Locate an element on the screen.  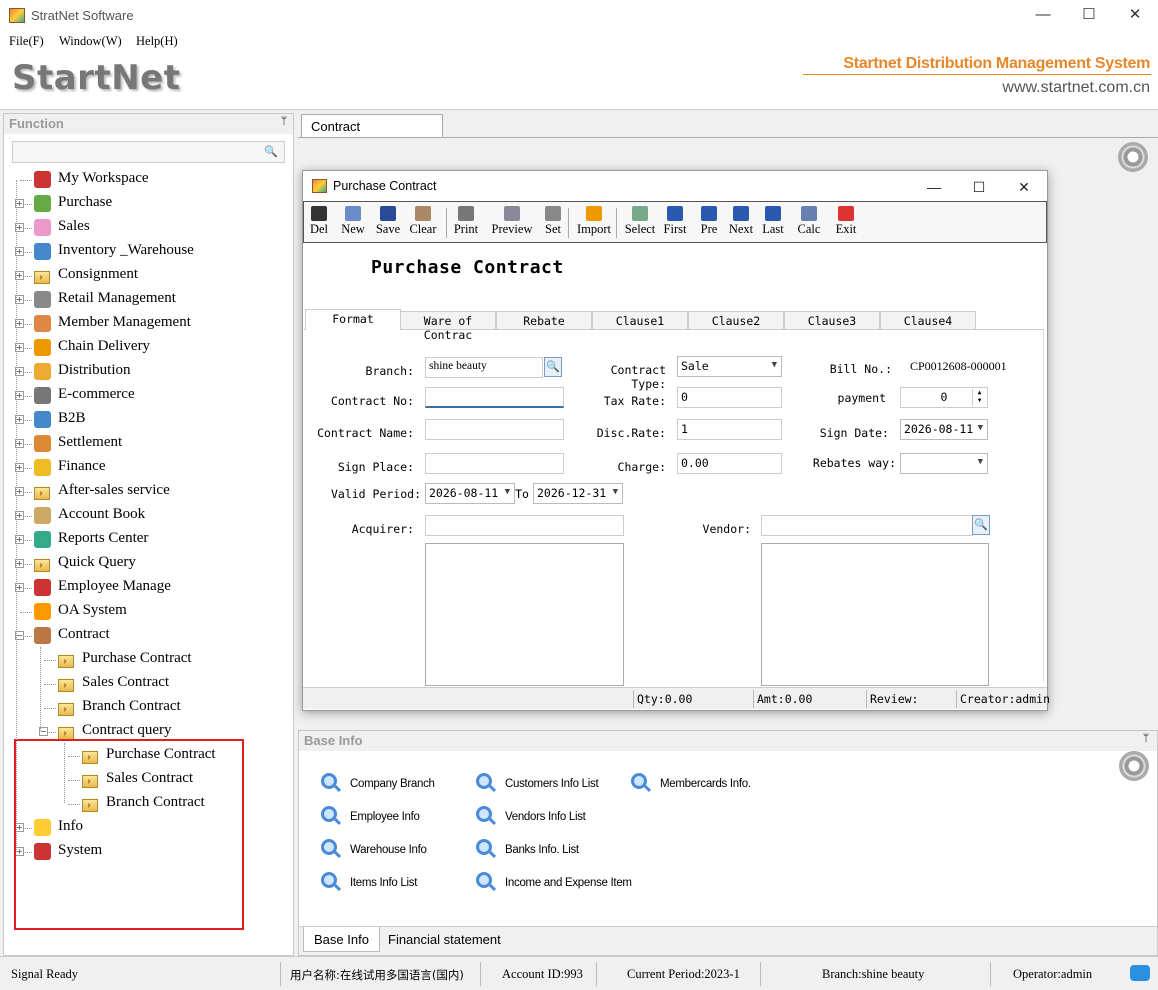
branch-search-button: 🔍 is located at coordinates (553, 367).